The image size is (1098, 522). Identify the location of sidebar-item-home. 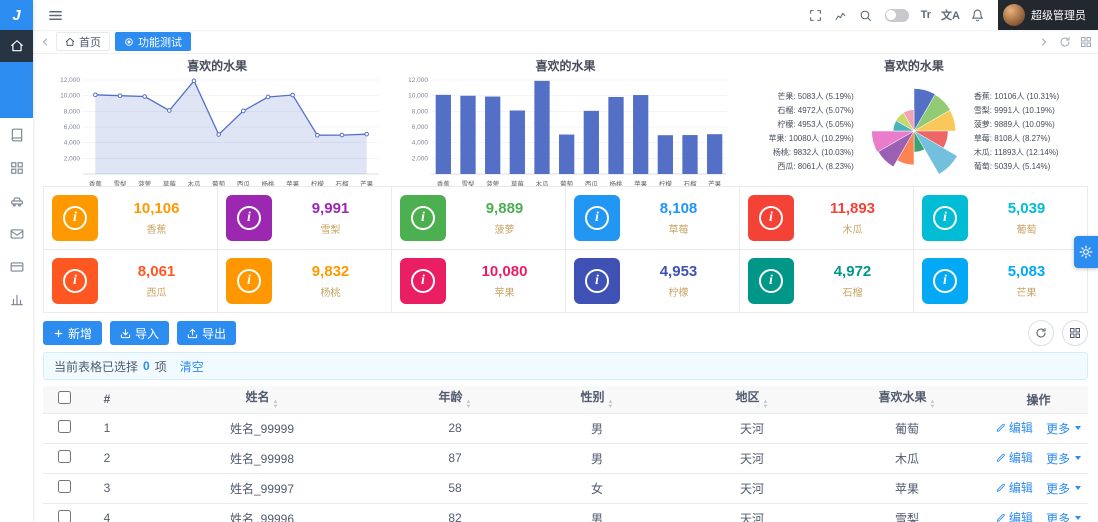
(16, 46).